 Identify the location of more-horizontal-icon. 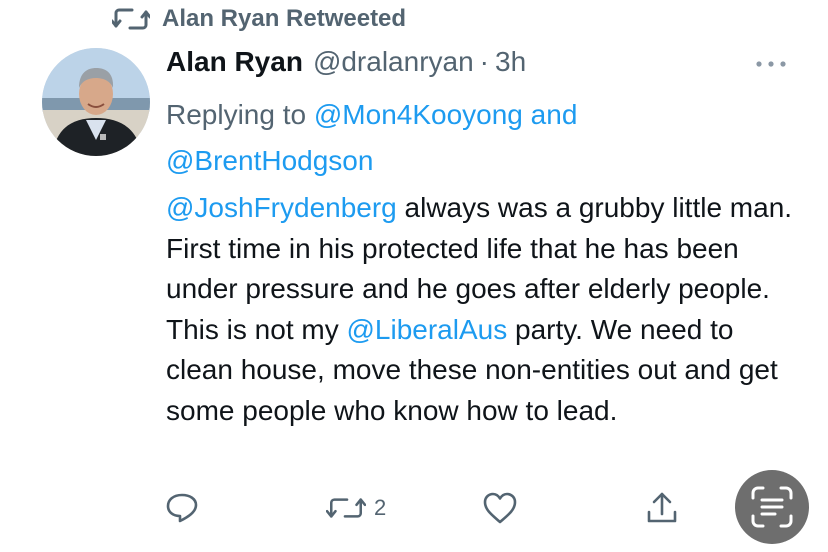
(771, 64).